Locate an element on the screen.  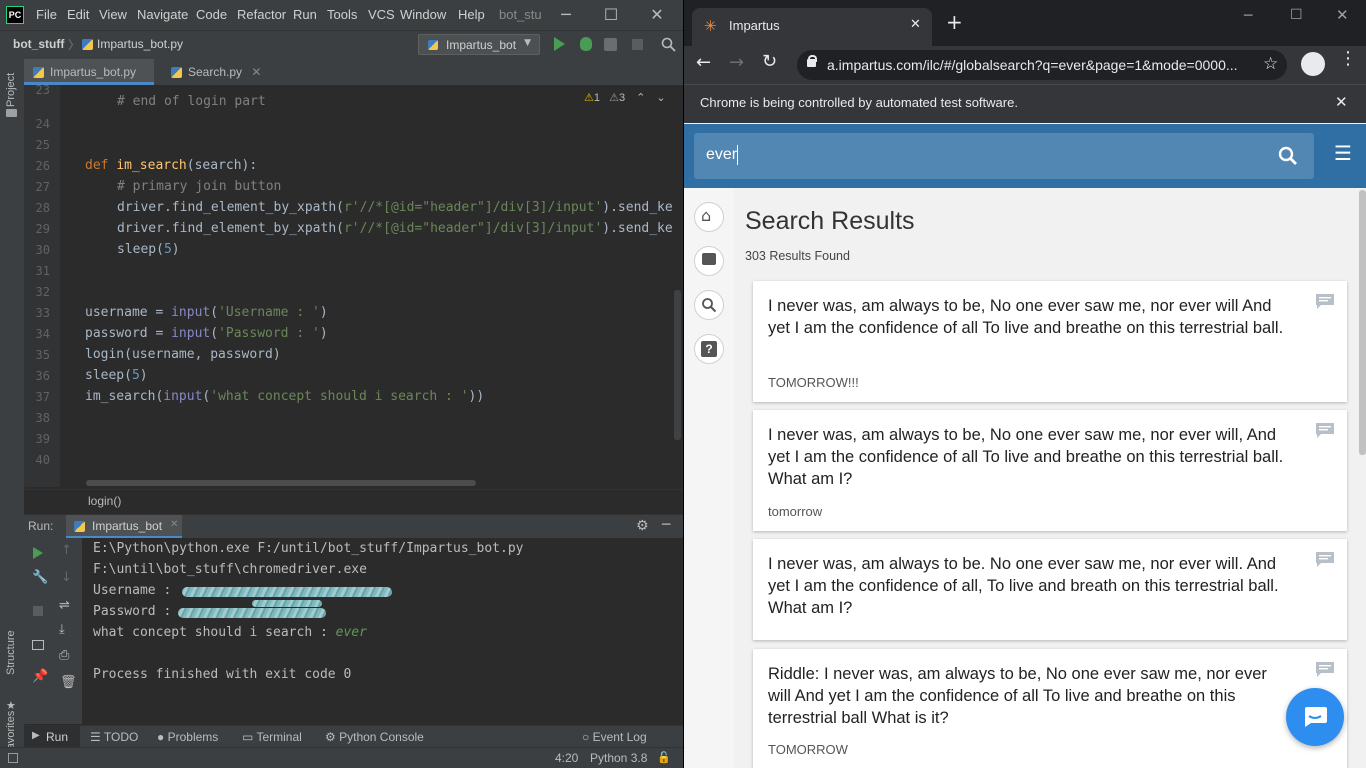
code-text: ( is located at coordinates (214, 312).